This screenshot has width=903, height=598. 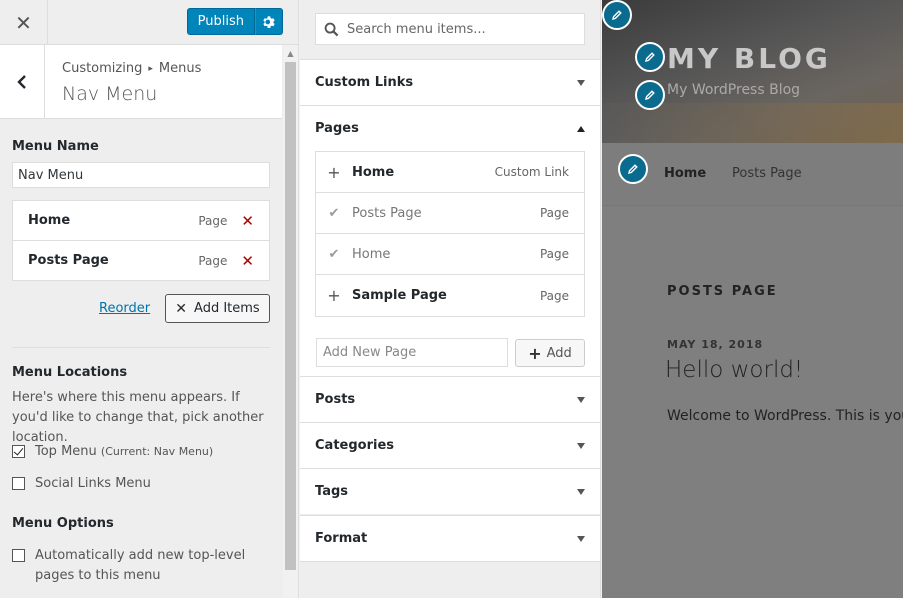 I want to click on menu-name-input: Nav Menu, so click(x=141, y=175).